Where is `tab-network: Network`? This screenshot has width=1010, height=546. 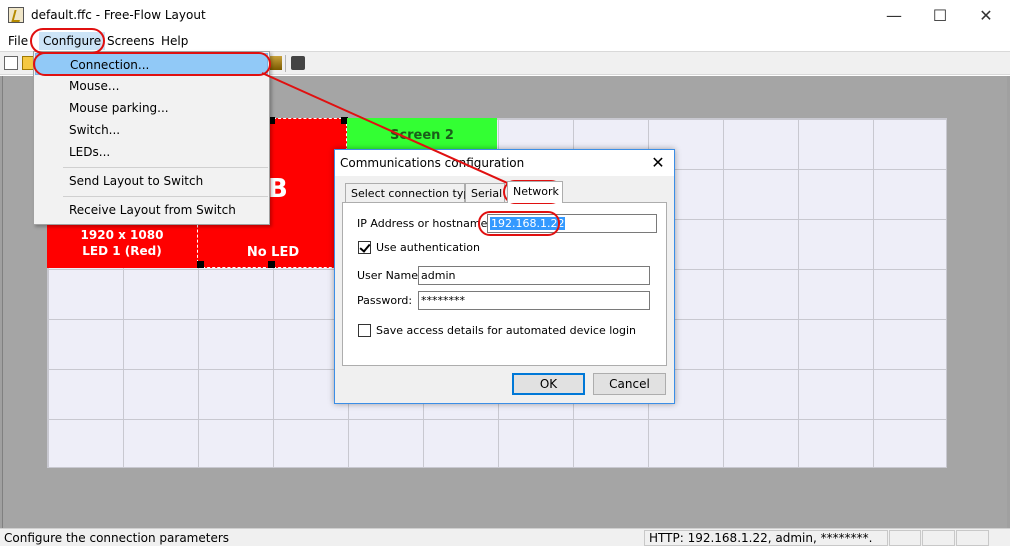
tab-network: Network is located at coordinates (535, 192).